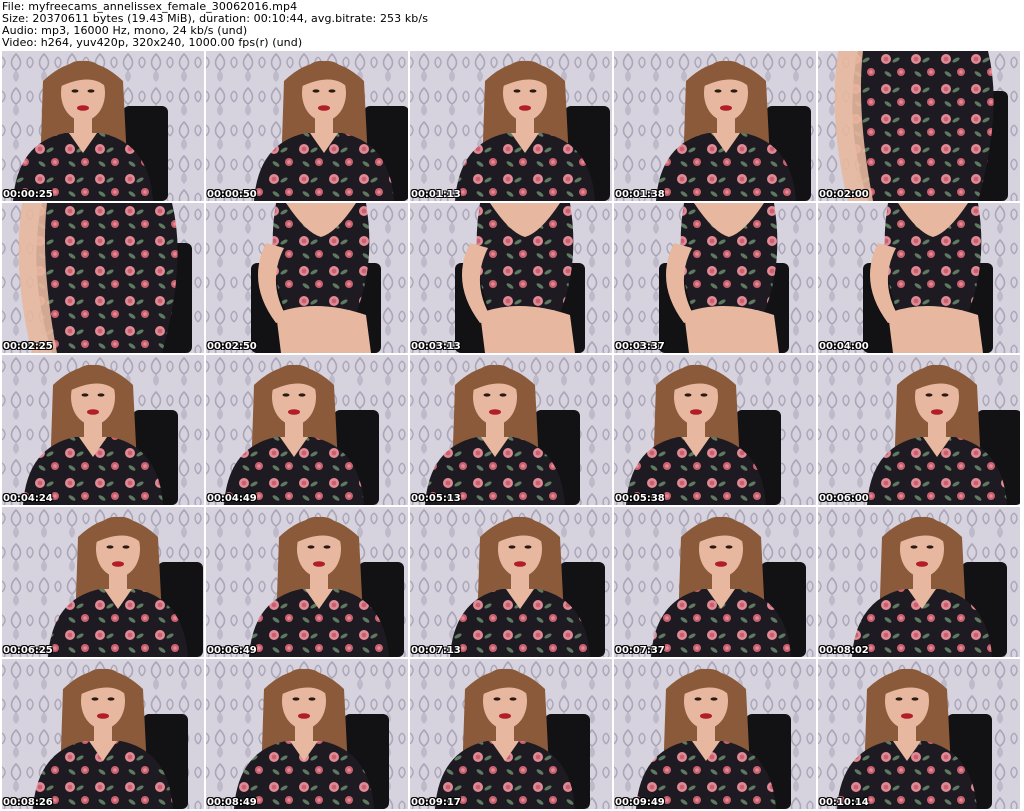 The height and width of the screenshot is (811, 1024). I want to click on thumbnail-timestamp: 00:00:25, so click(28, 194).